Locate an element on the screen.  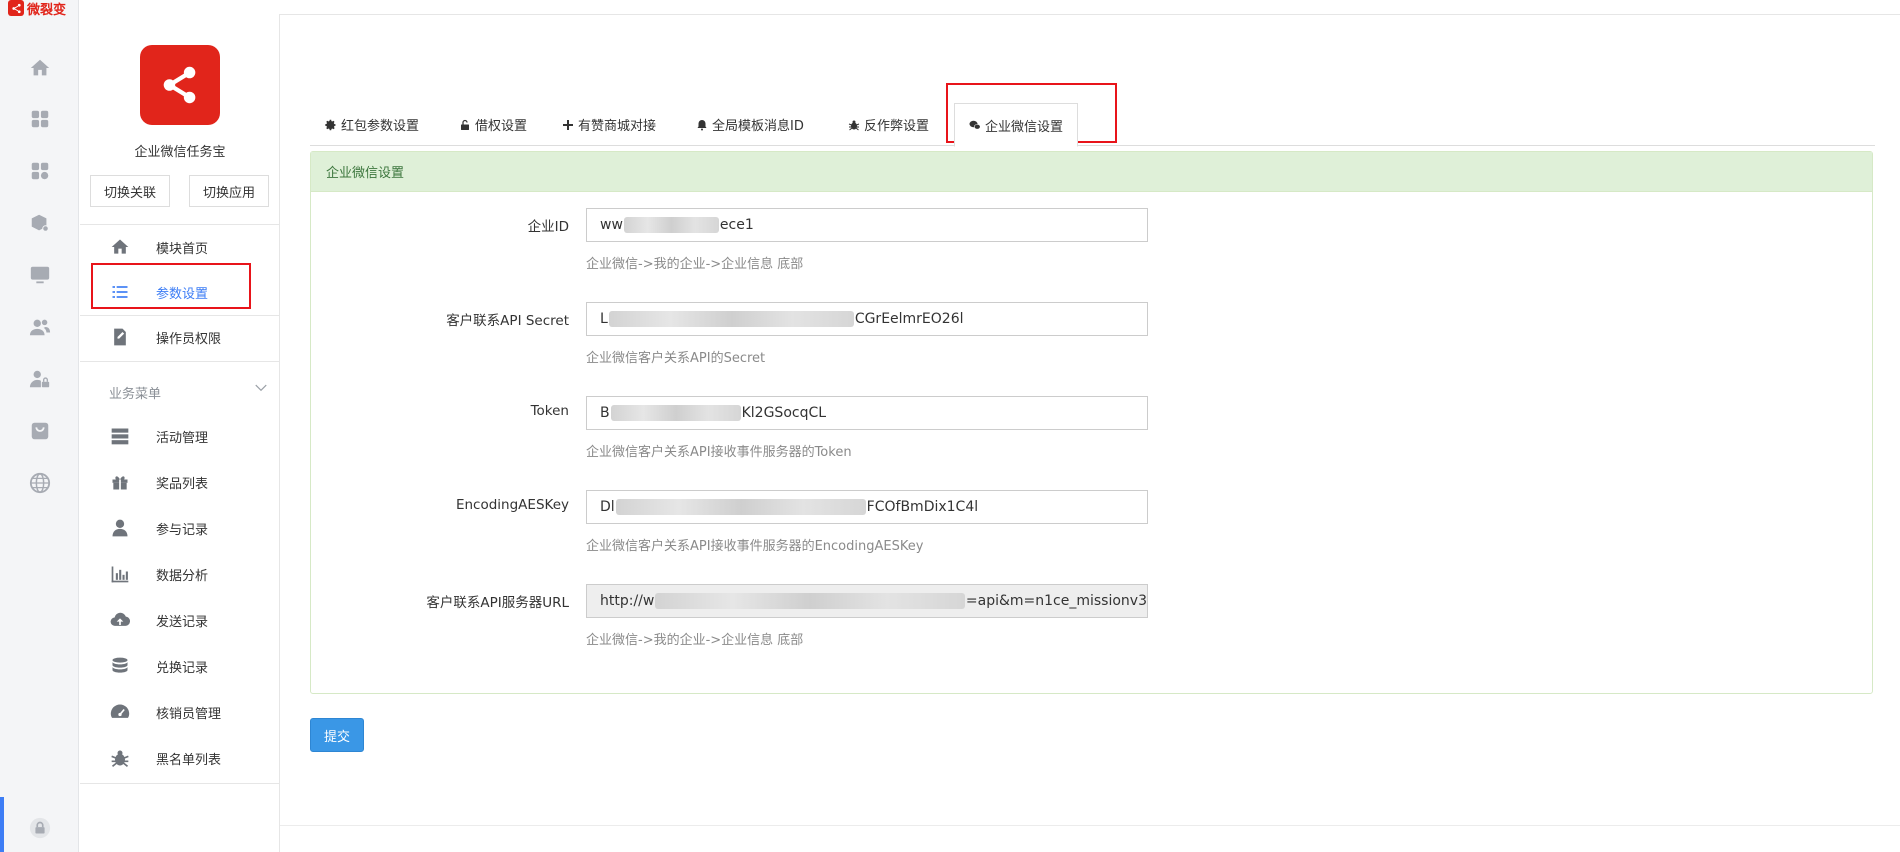
tab-youzan-integration: 有赞商城对接 is located at coordinates (609, 124).